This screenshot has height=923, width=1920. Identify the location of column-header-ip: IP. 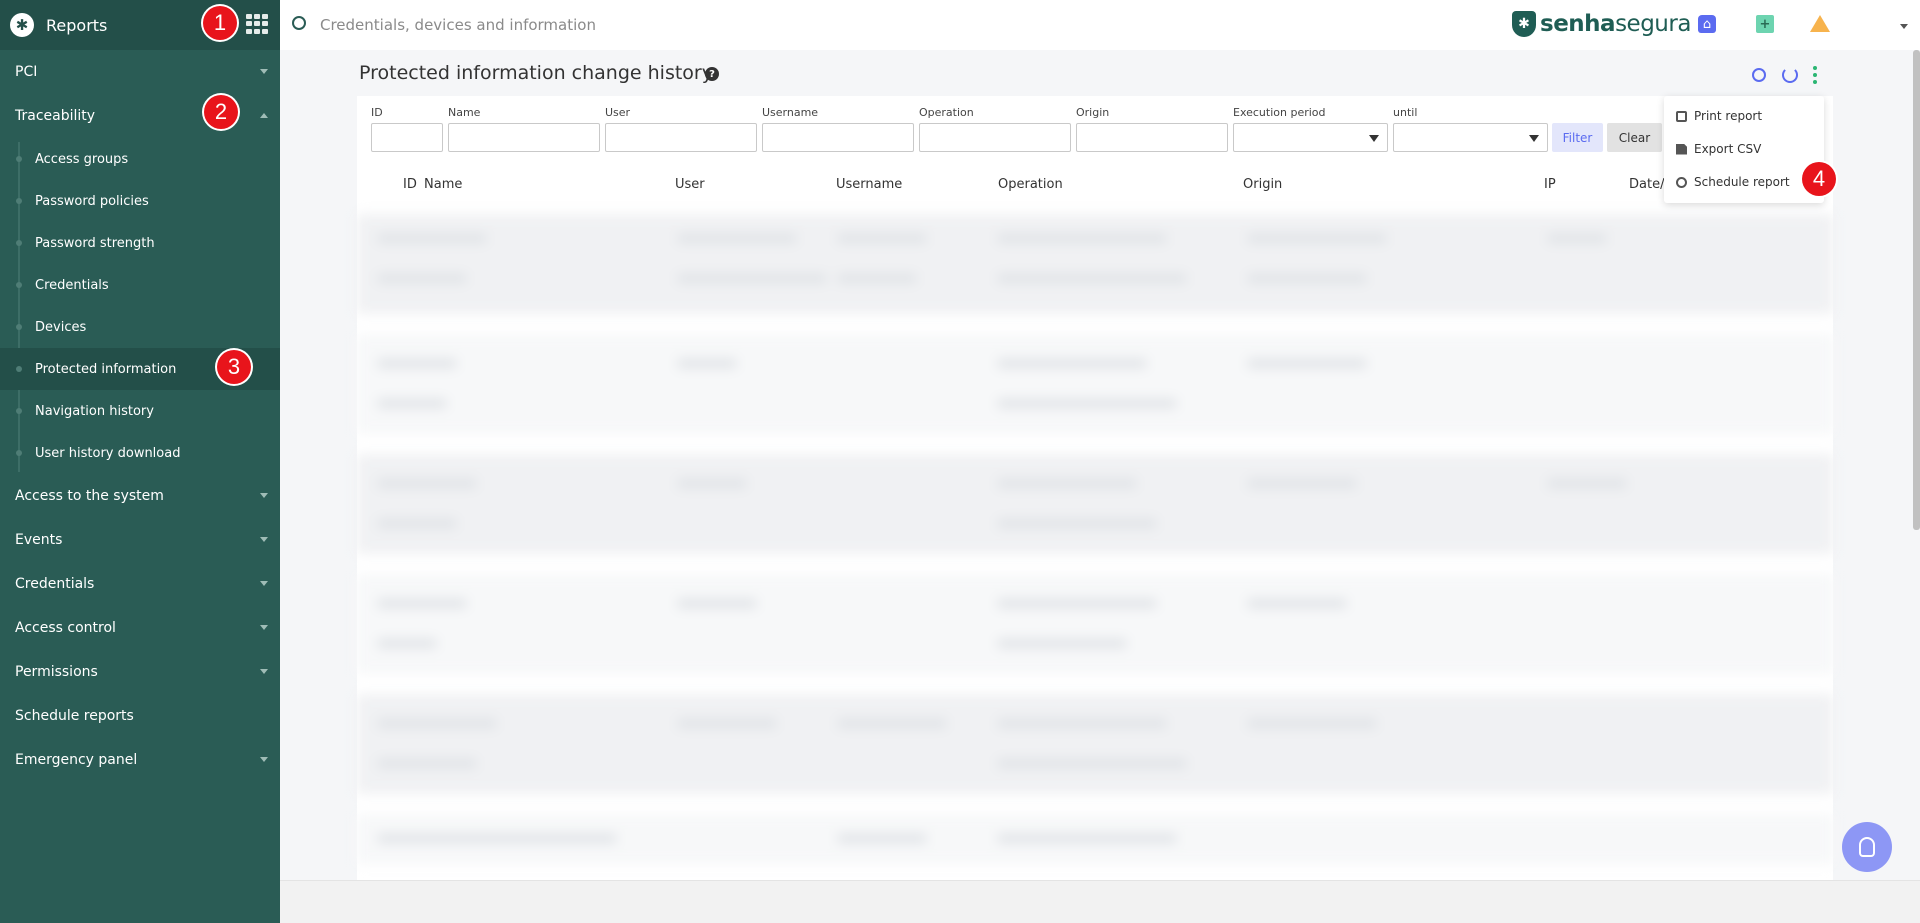
(1550, 184).